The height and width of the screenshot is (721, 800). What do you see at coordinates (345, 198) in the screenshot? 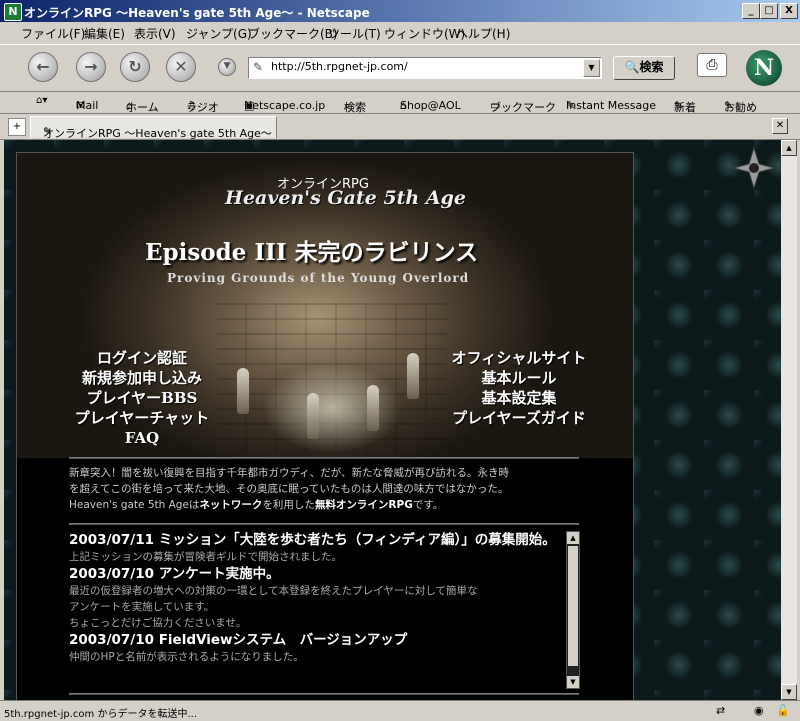
I see `game-logo: Heaven's Gate 5th Age` at bounding box center [345, 198].